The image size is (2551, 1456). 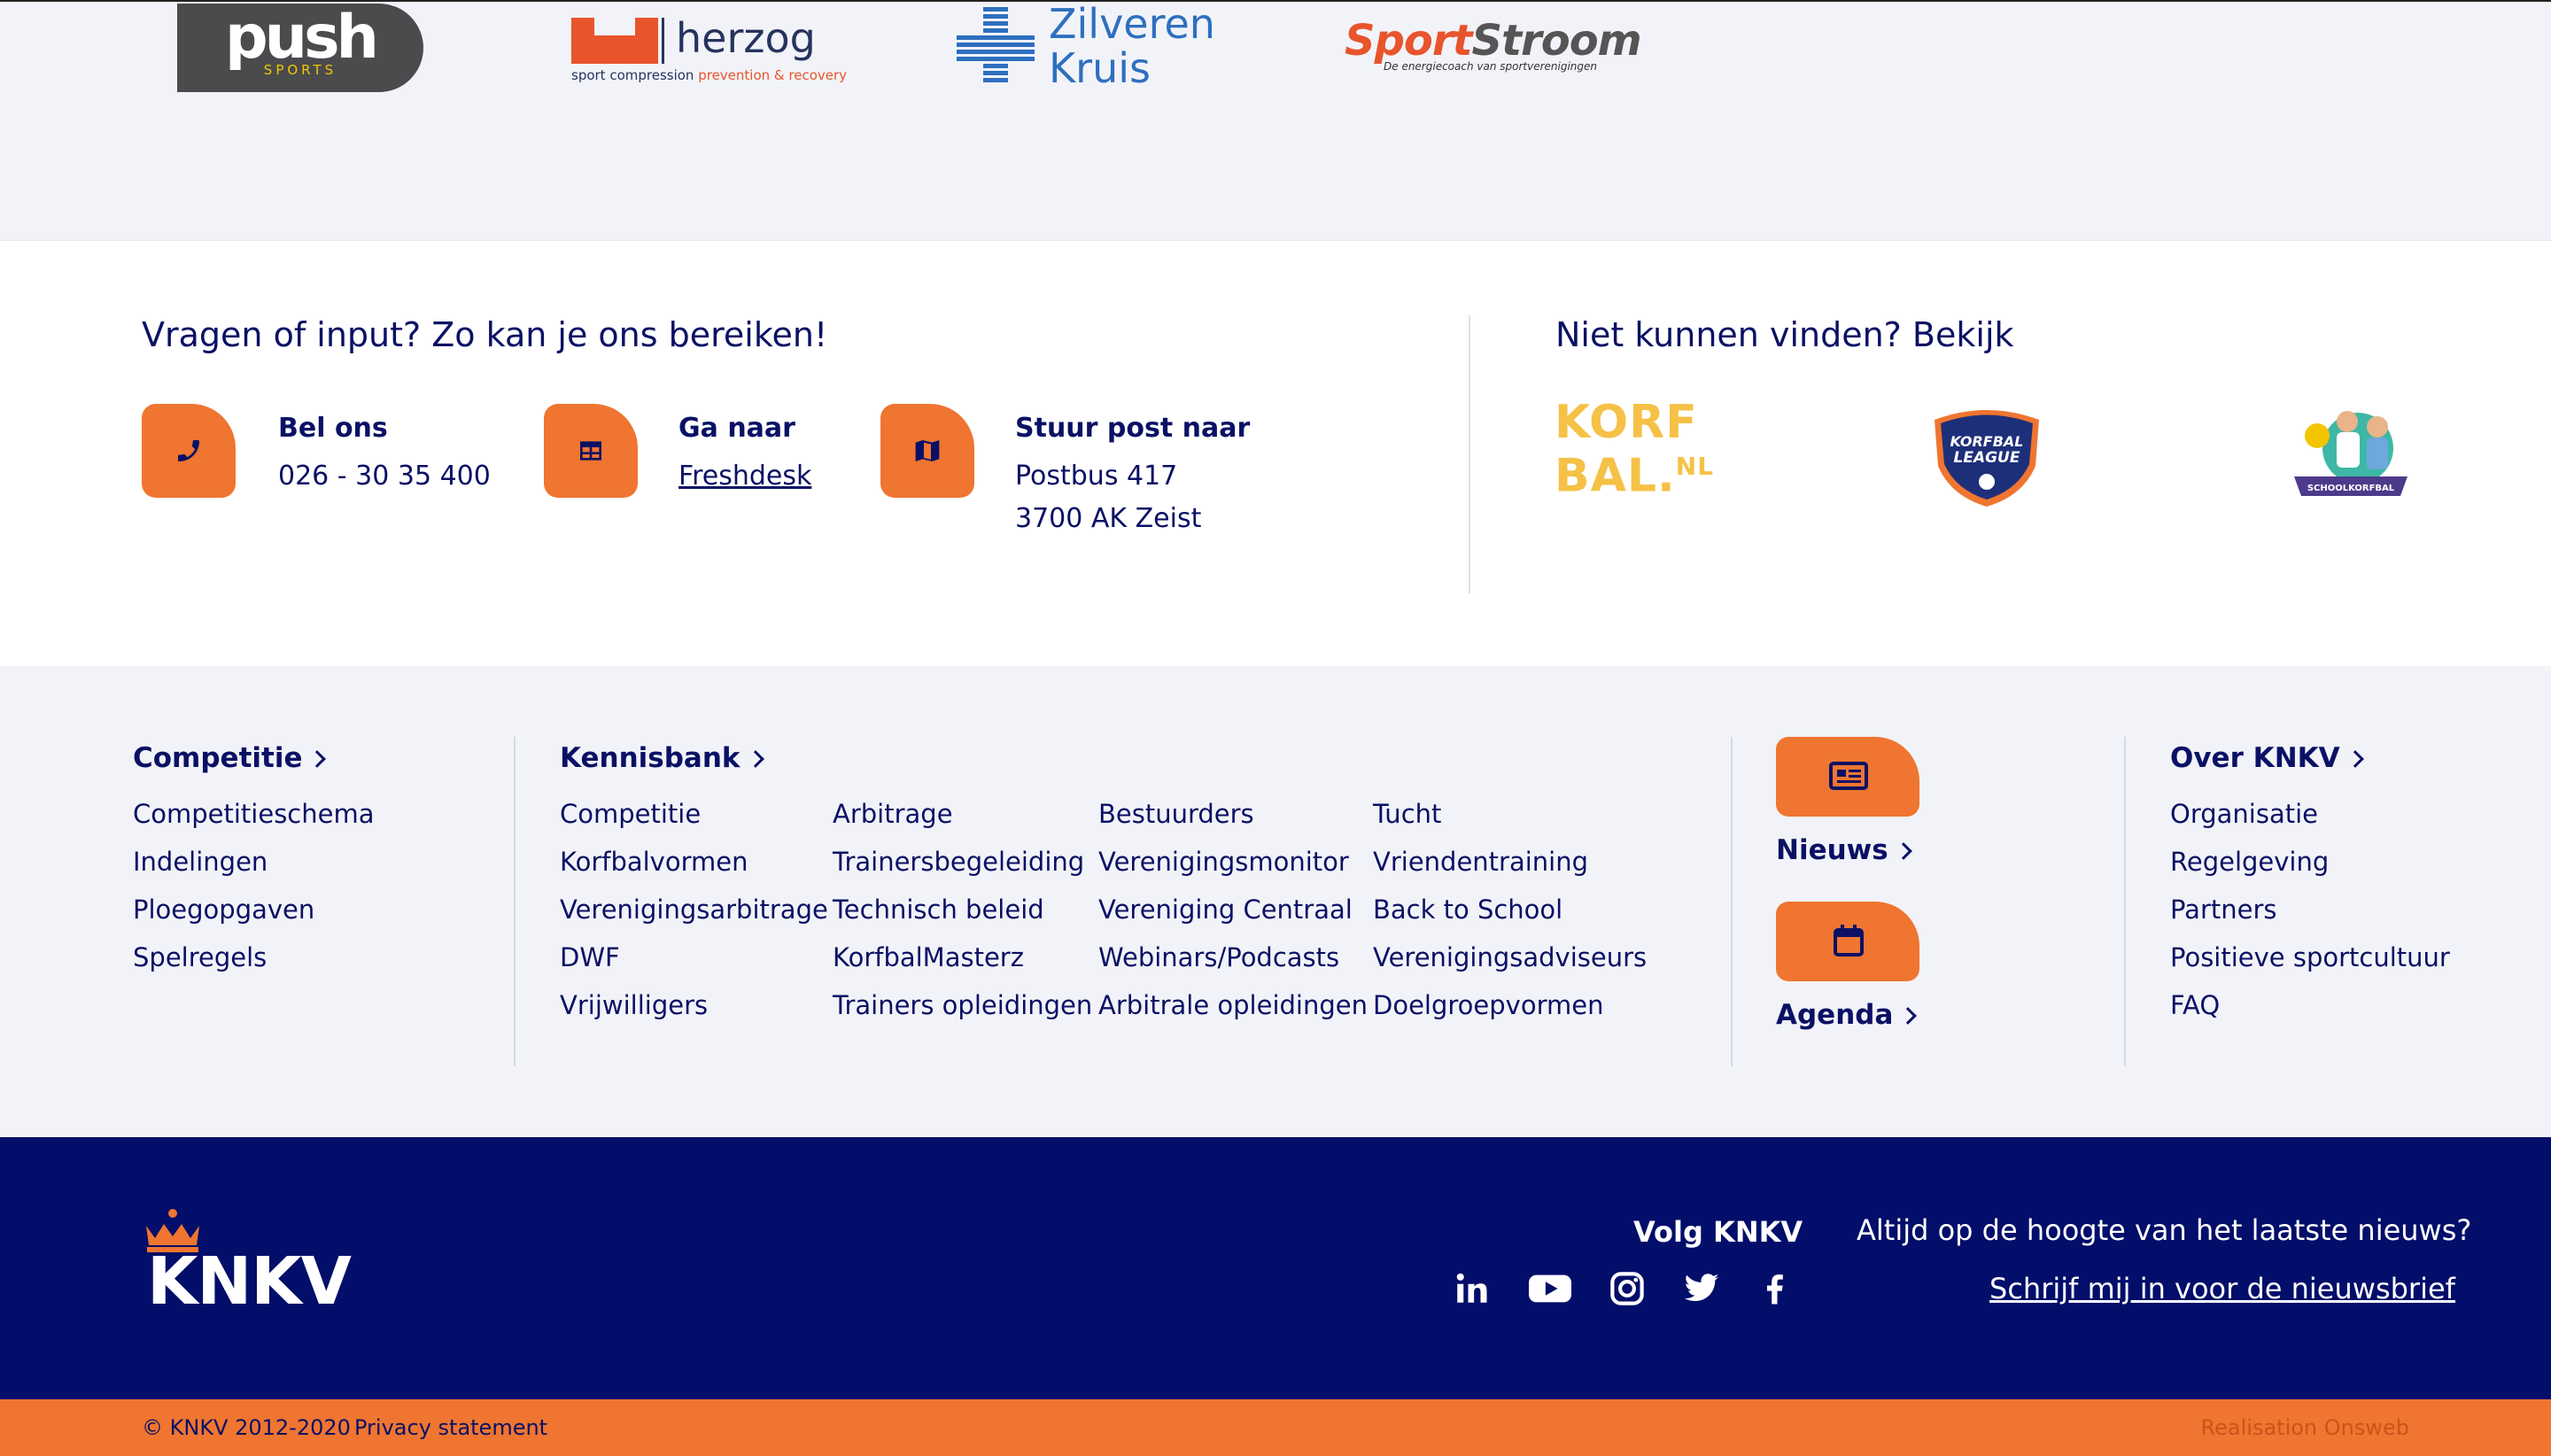 I want to click on kennisbank-link: Arbitrale opleidingen, so click(x=1233, y=1005).